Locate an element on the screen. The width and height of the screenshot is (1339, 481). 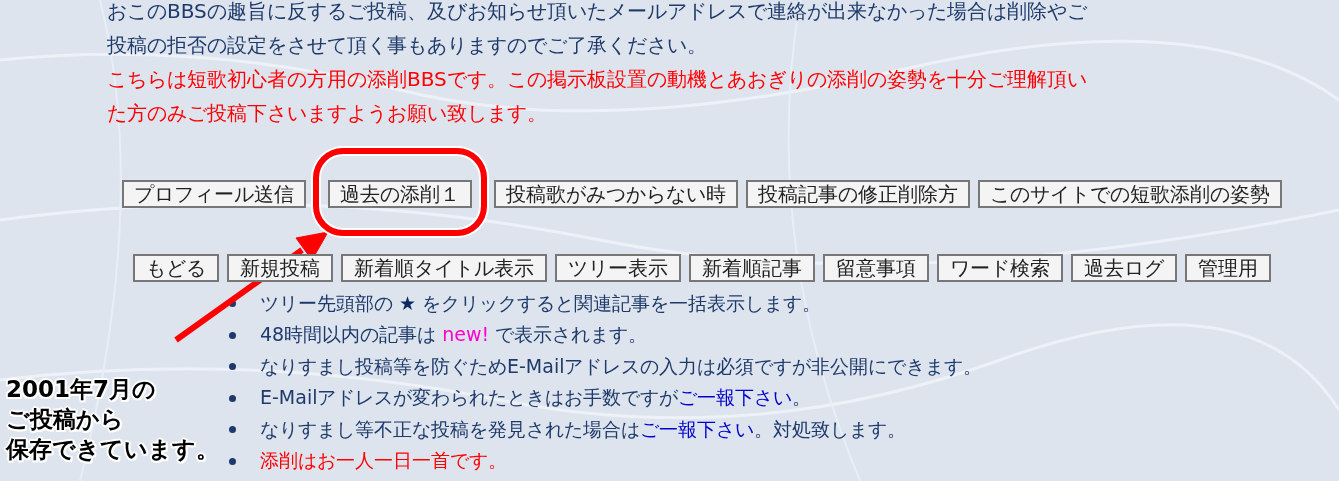
note-text: なりすまし等不正な投稿を発見された場合はご一報下さい。対処致します。 is located at coordinates (583, 429).